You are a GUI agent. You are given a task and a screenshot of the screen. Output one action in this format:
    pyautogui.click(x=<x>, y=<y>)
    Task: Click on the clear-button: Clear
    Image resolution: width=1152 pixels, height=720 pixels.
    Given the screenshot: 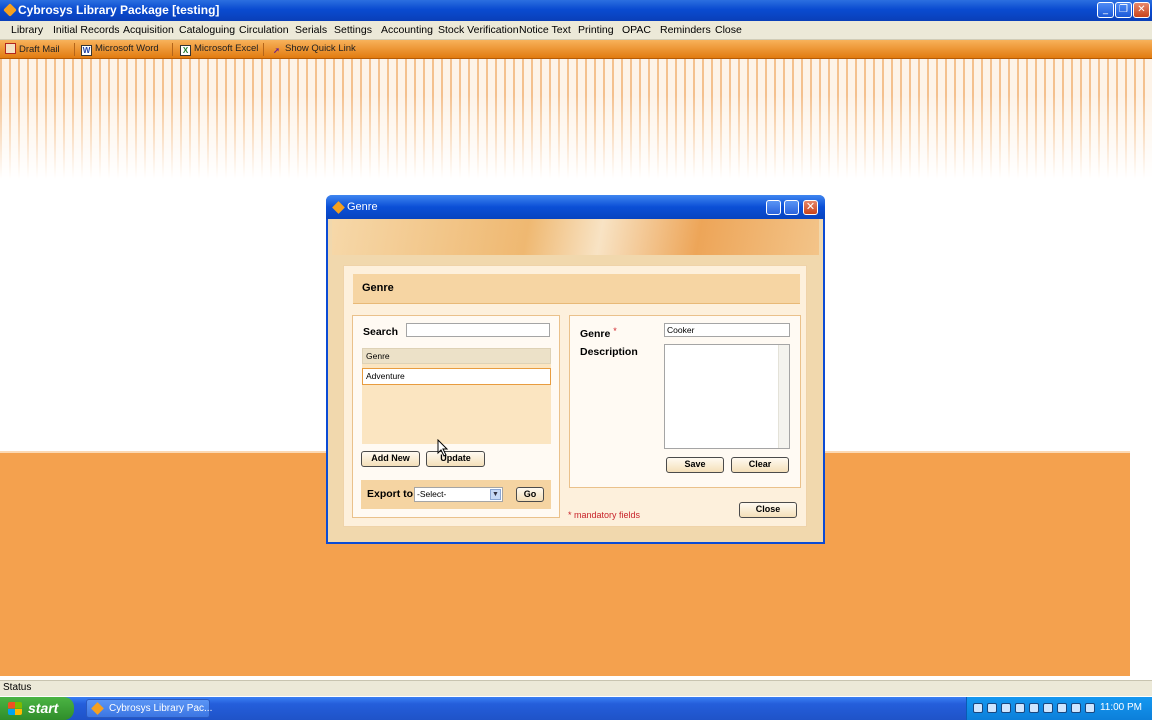 What is the action you would take?
    pyautogui.click(x=760, y=465)
    